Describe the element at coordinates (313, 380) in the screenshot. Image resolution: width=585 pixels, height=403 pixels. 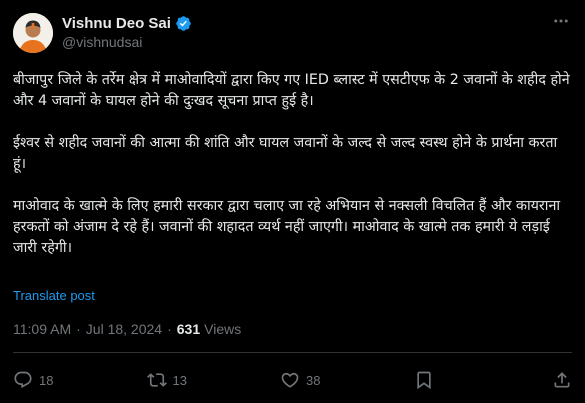
I see `like-count: 38` at that location.